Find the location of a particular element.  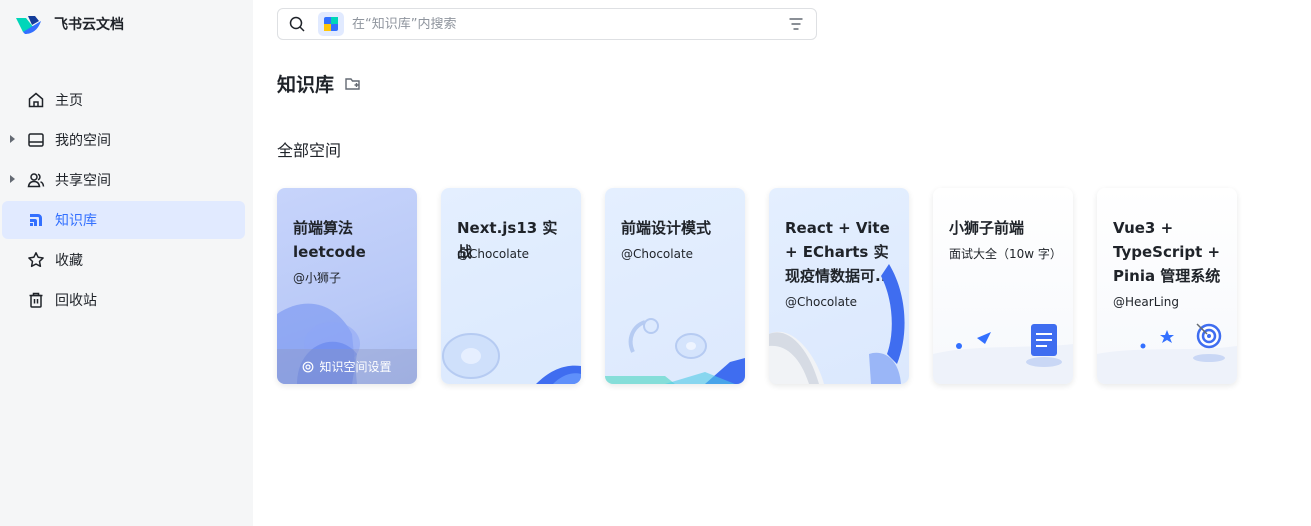

space-card: Vue3 + TypeScript + Pinia 管理系统 @HearLing is located at coordinates (1167, 286).